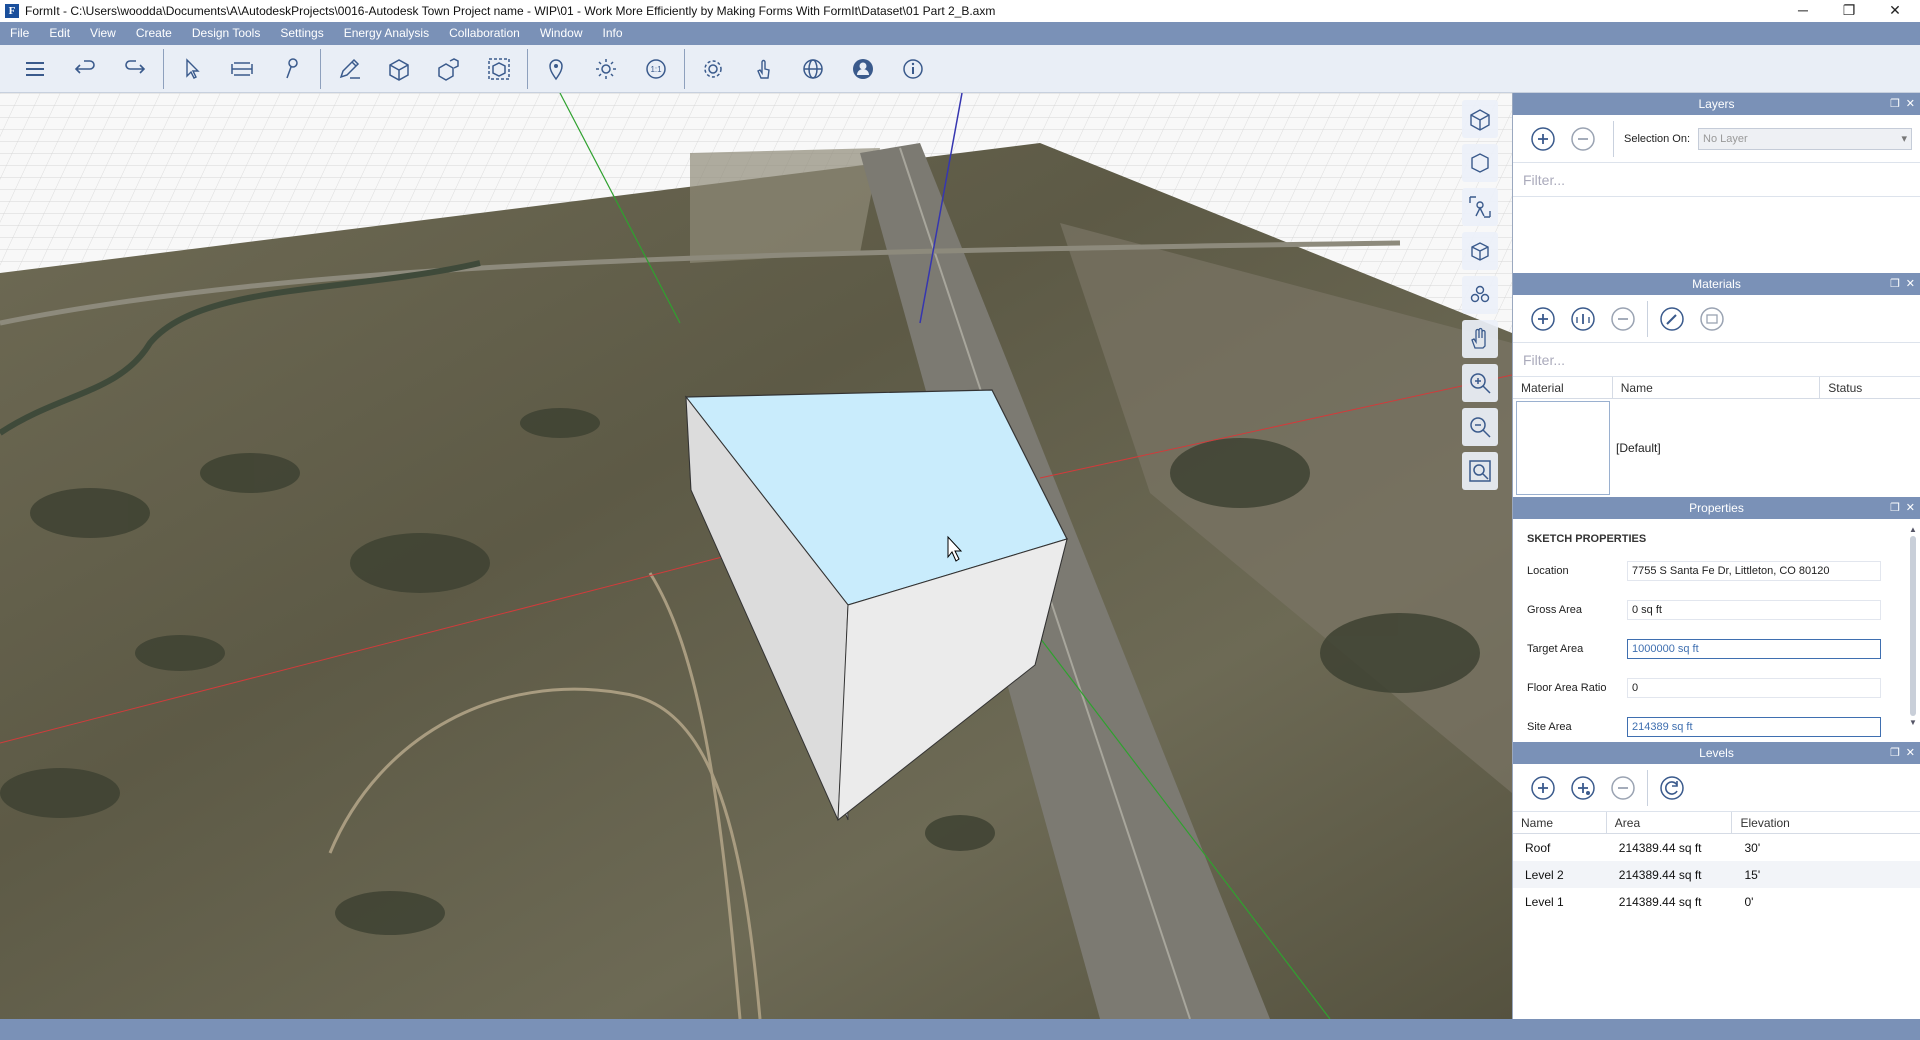 This screenshot has width=1920, height=1040. I want to click on main-toolbar: 1:1, so click(960, 69).